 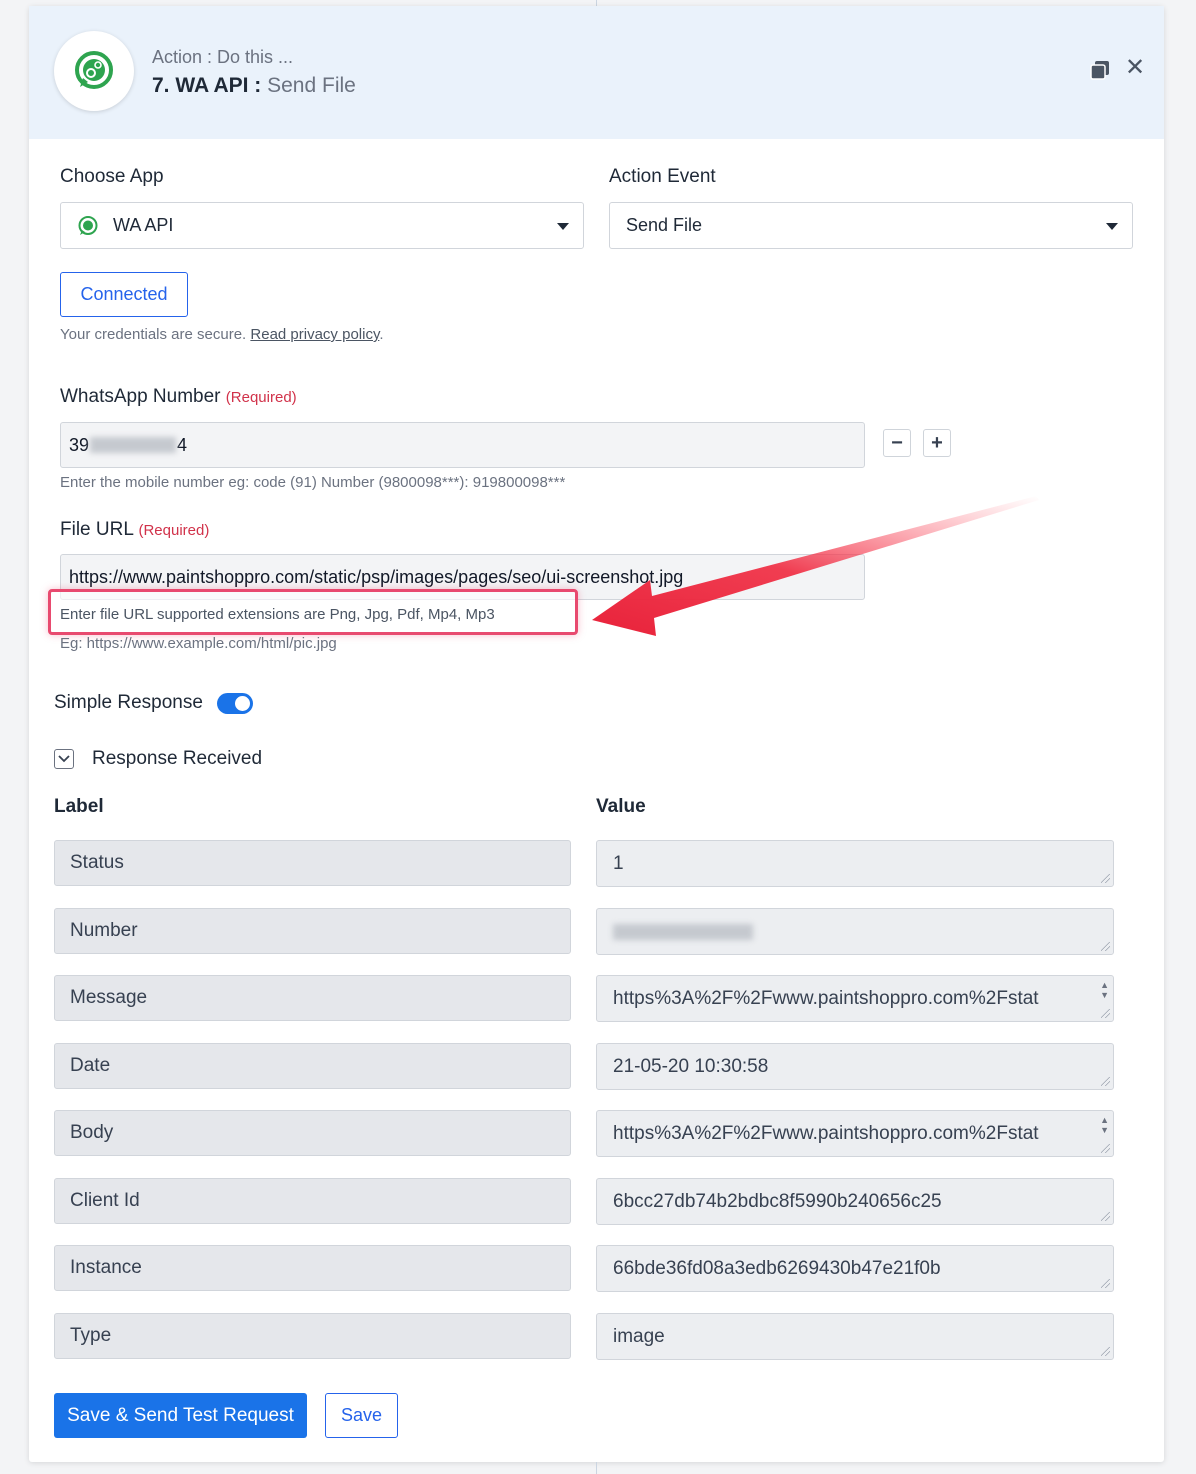 What do you see at coordinates (124, 294) in the screenshot?
I see `connected-button: Connected` at bounding box center [124, 294].